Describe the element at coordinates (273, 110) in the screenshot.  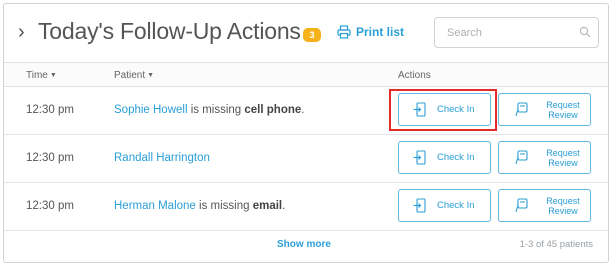
I see `missing-field: cell phone` at that location.